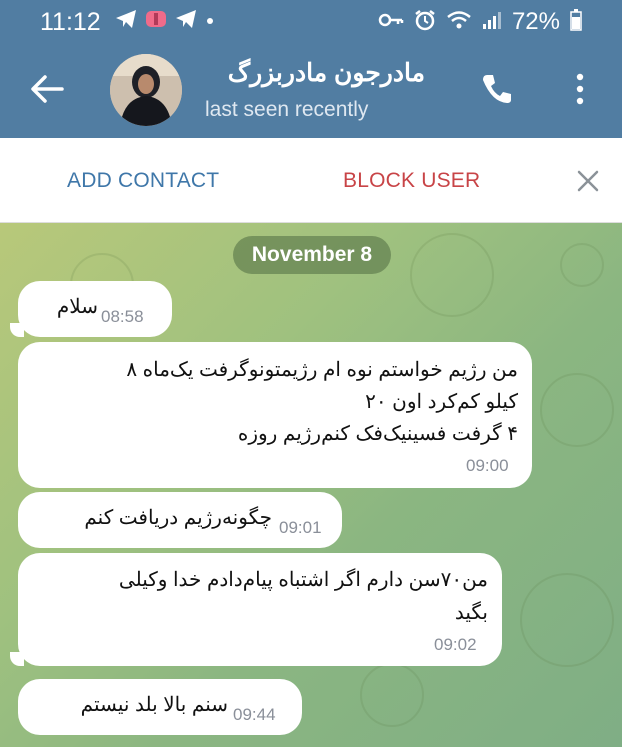  Describe the element at coordinates (146, 90) in the screenshot. I see `avatar` at that location.